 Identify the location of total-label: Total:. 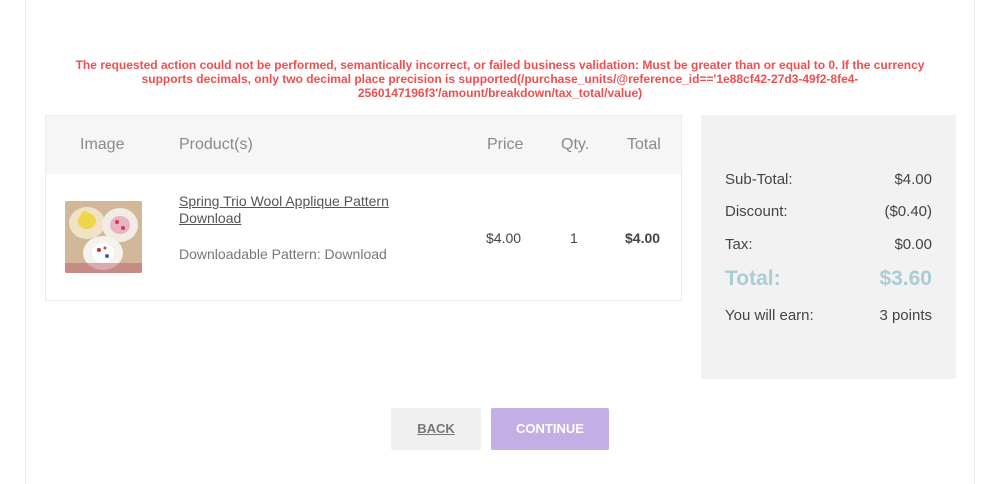
(753, 278).